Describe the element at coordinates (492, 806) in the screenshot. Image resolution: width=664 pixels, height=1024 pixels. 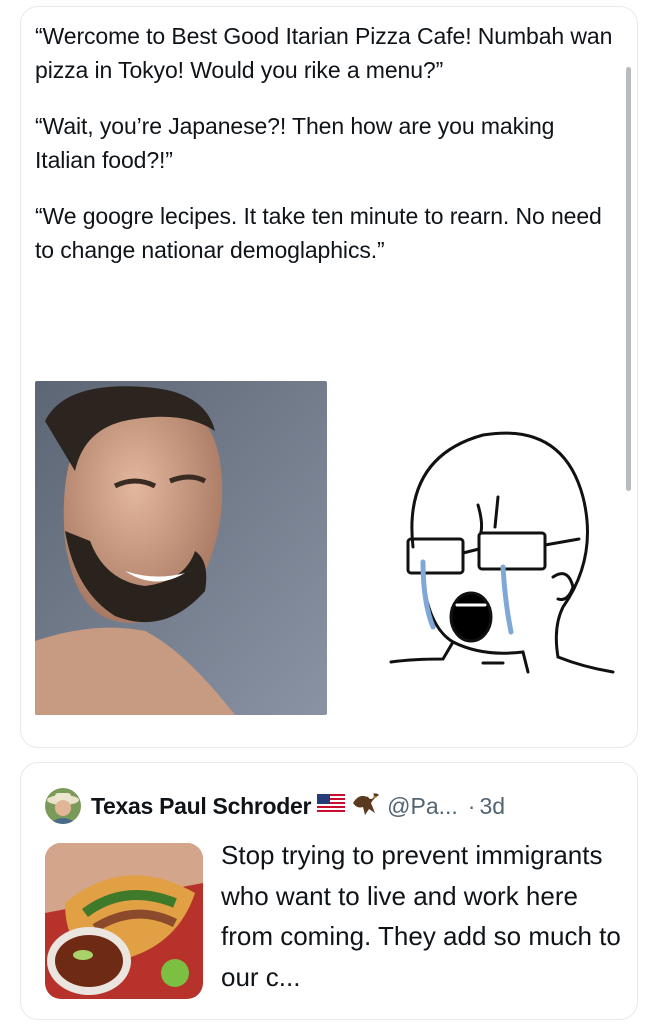
I see `post-time: 3d` at that location.